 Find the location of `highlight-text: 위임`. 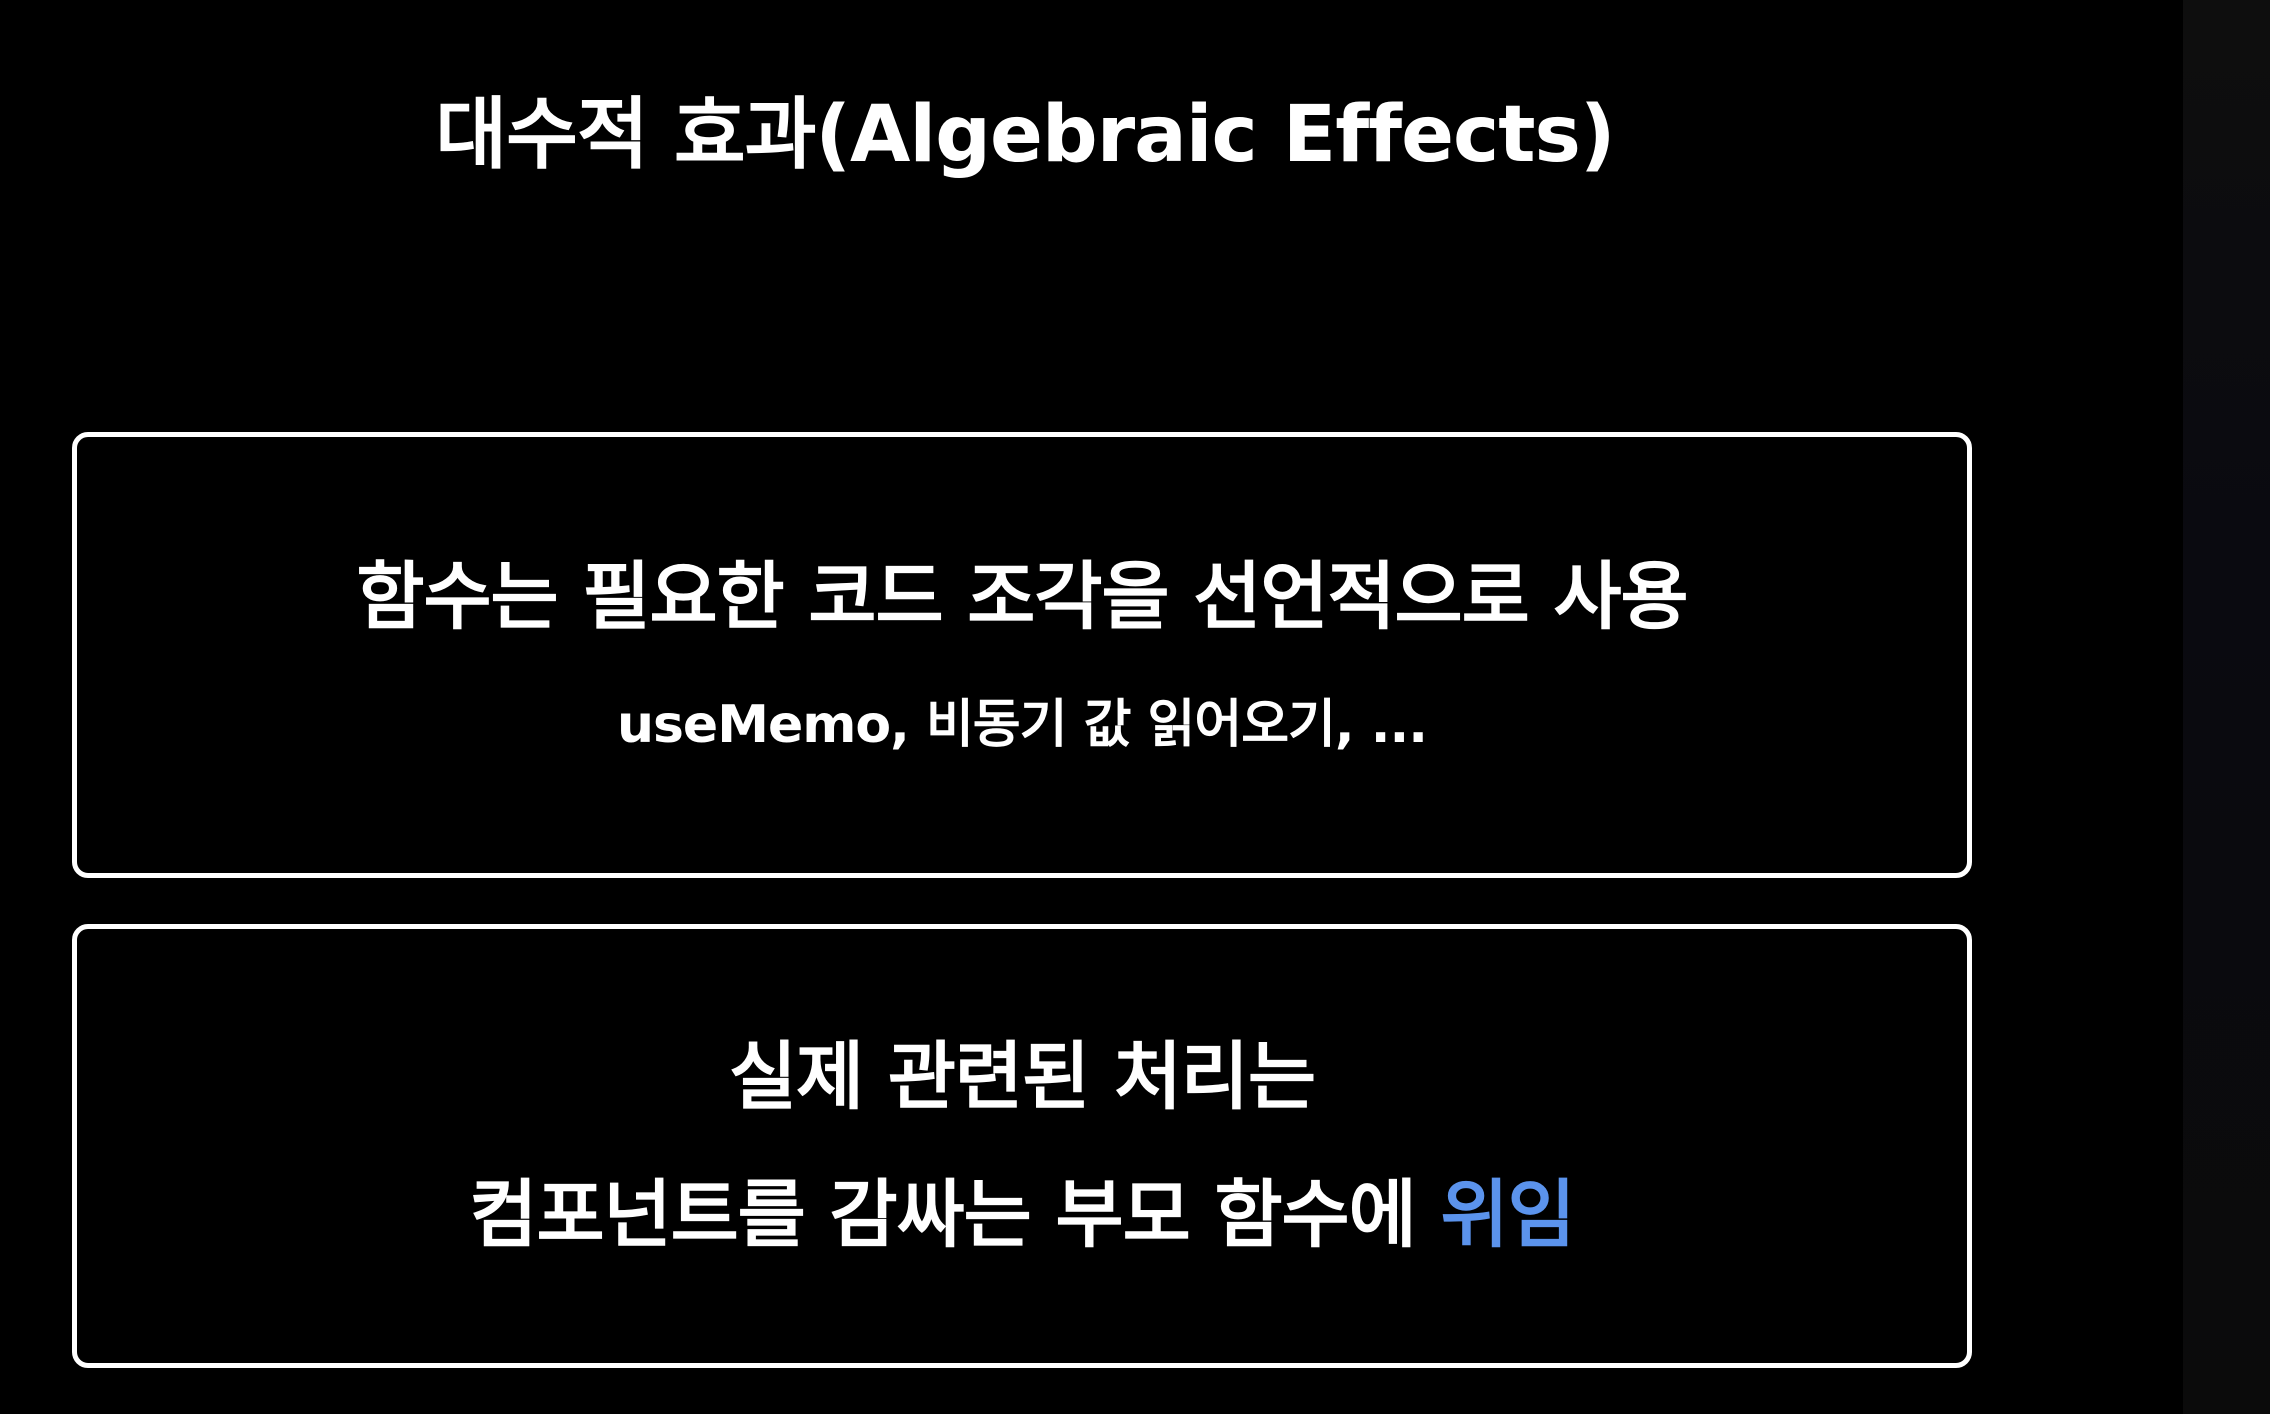

highlight-text: 위임 is located at coordinates (1507, 1215).